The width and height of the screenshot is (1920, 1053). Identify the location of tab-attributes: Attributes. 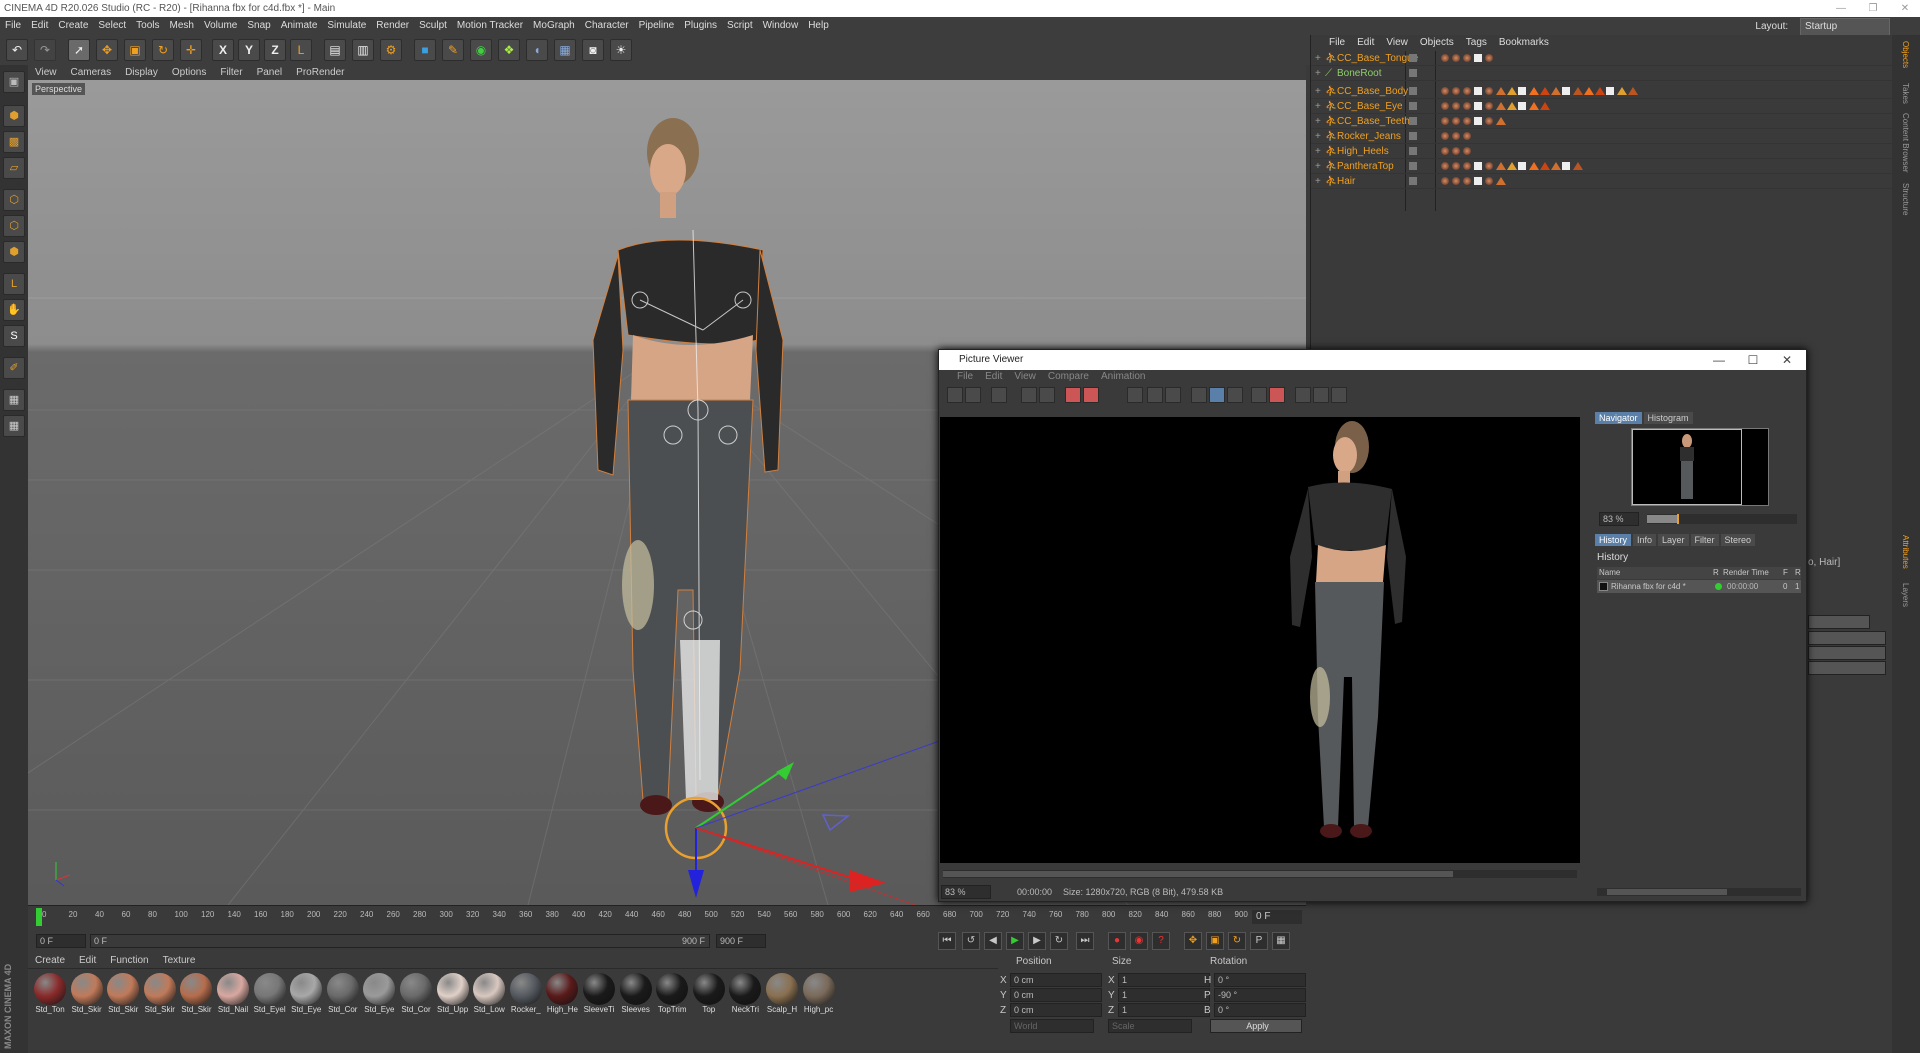
(1905, 552).